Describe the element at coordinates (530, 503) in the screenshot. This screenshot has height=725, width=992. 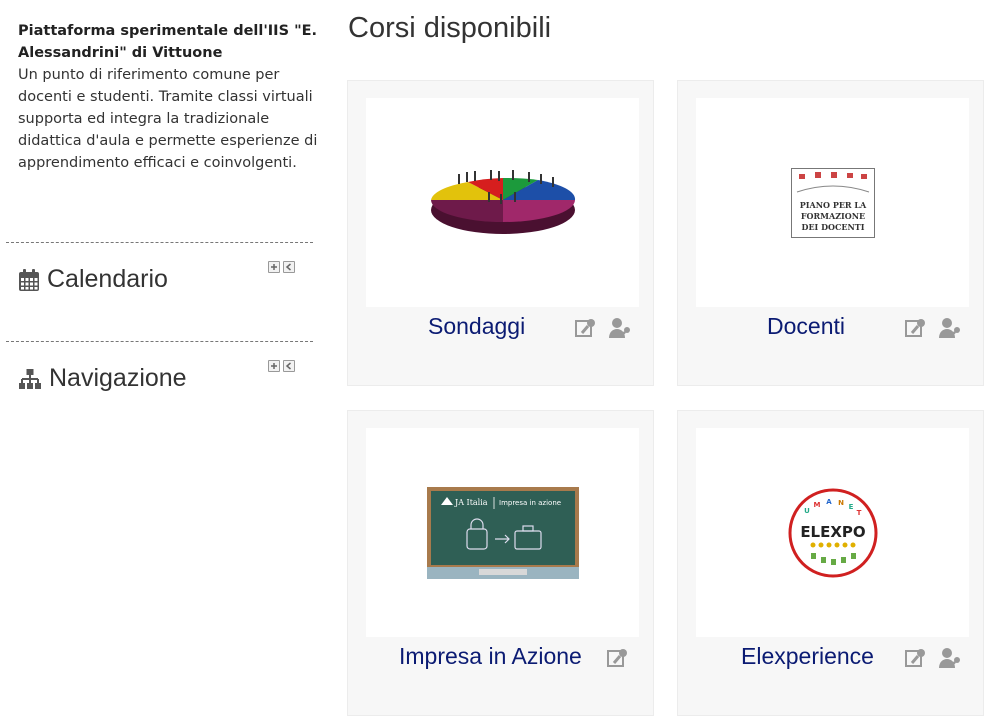
I see `image-text-impresa: Impresa in azione` at that location.